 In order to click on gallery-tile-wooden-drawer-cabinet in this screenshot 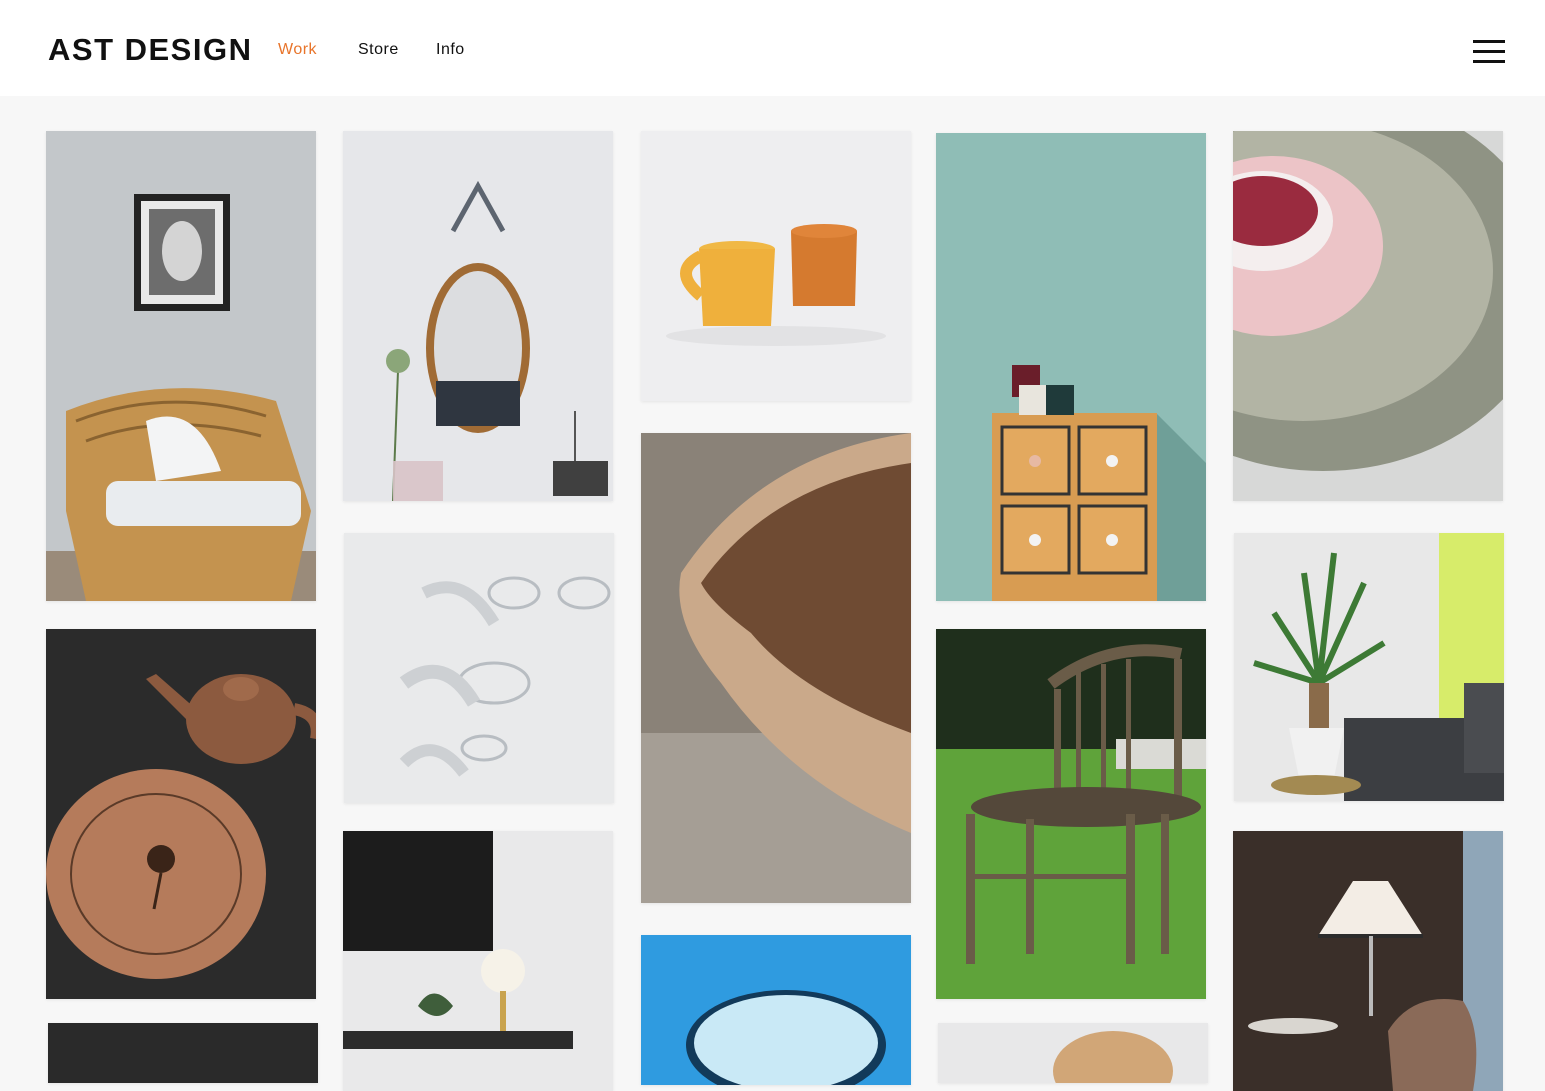, I will do `click(1071, 367)`.